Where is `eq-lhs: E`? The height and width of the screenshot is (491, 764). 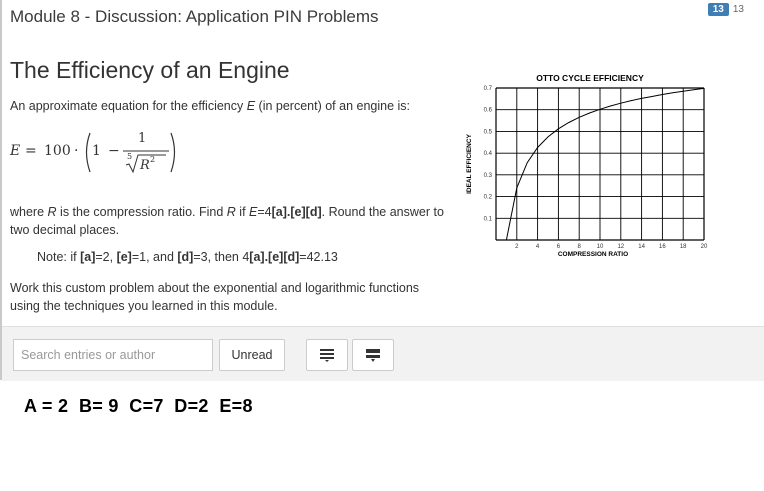
eq-lhs: E is located at coordinates (15, 151).